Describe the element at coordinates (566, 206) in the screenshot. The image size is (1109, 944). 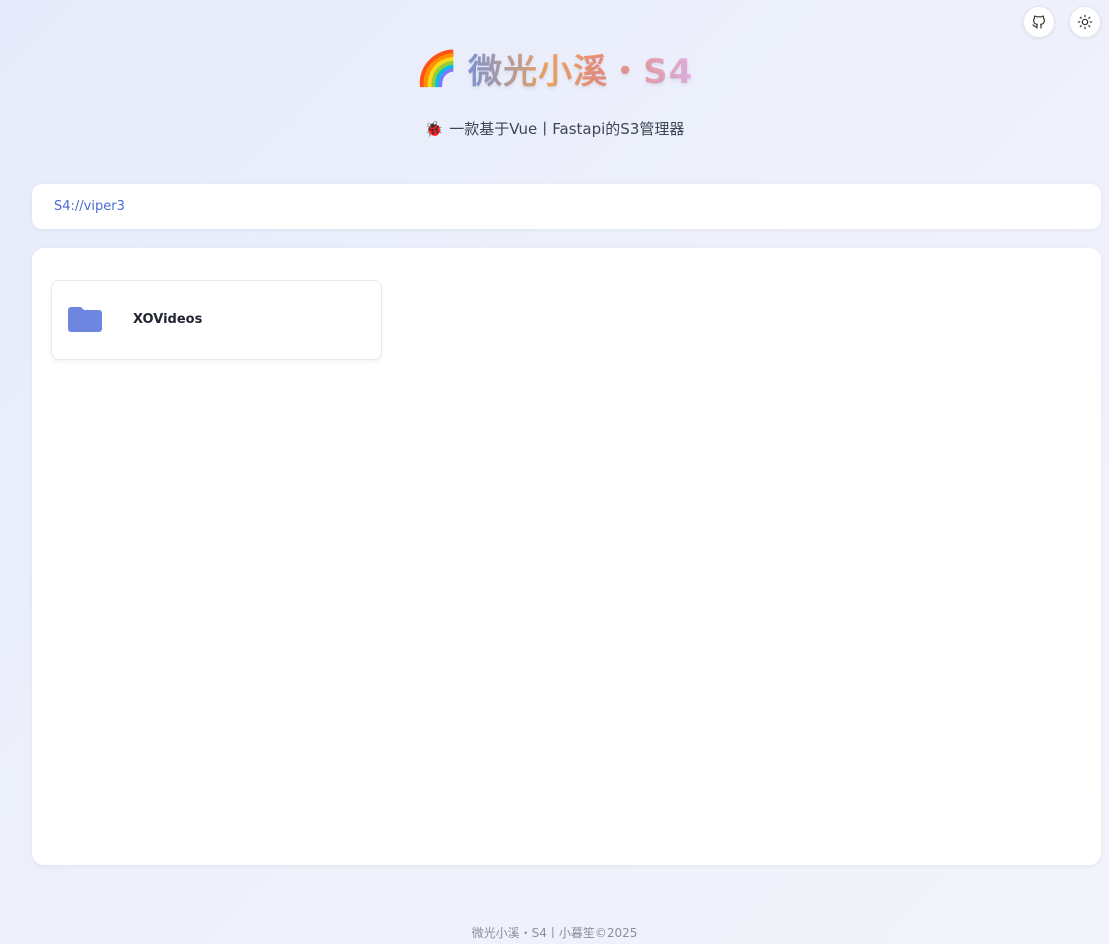
I see `breadcrumb: S4://viper3` at that location.